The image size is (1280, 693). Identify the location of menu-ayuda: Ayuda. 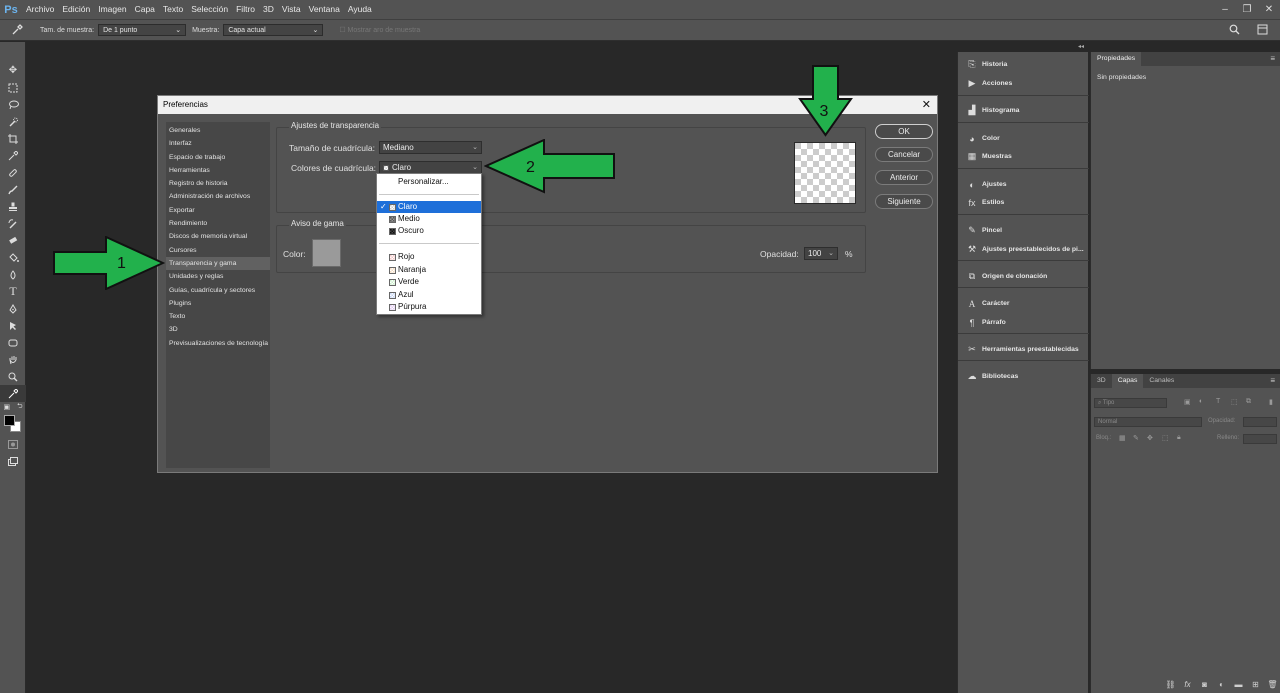
(360, 9).